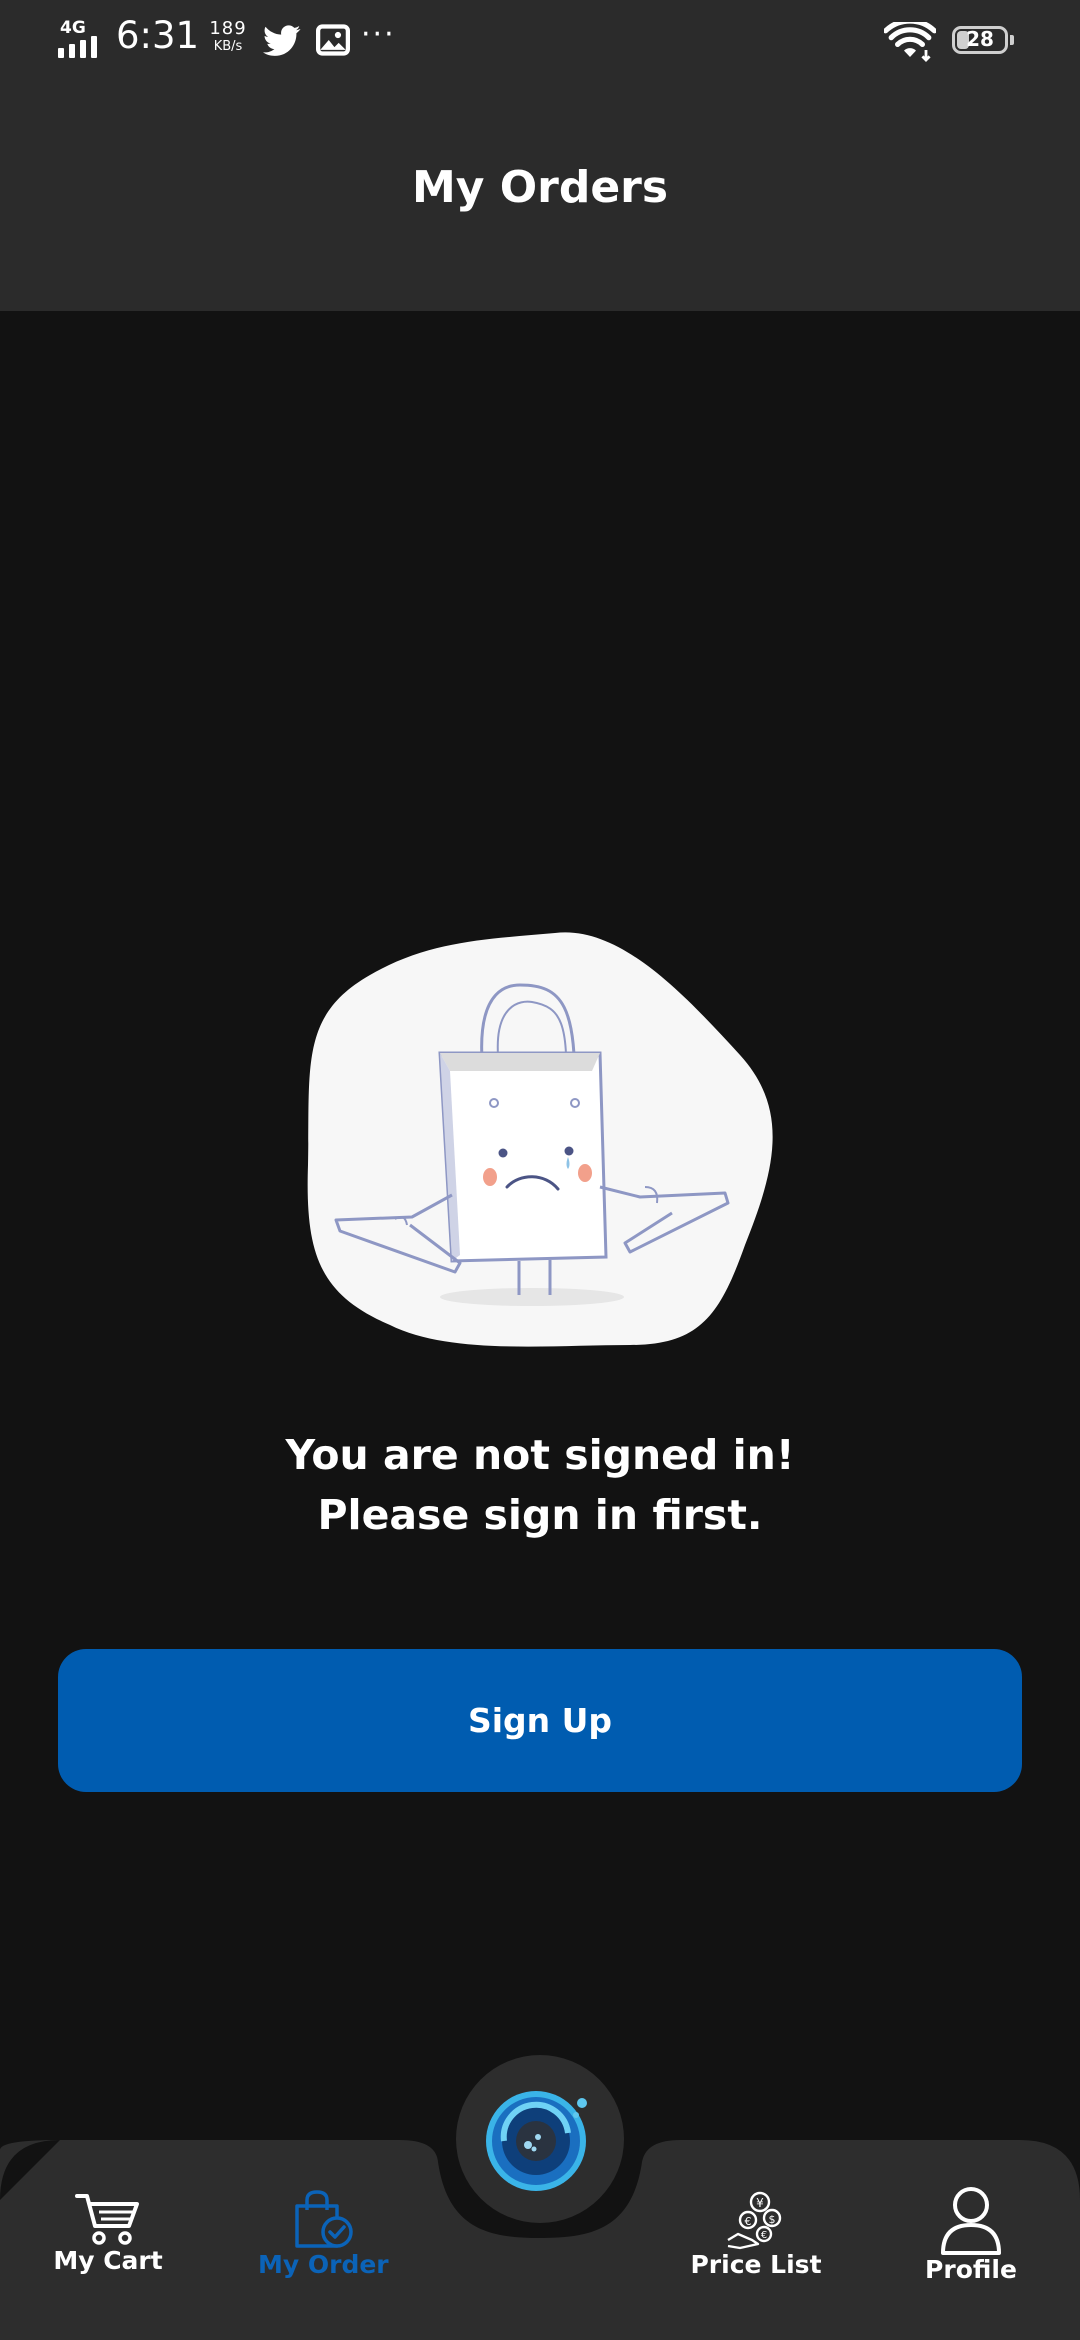  I want to click on nav-label-profile: Profile, so click(971, 2269).